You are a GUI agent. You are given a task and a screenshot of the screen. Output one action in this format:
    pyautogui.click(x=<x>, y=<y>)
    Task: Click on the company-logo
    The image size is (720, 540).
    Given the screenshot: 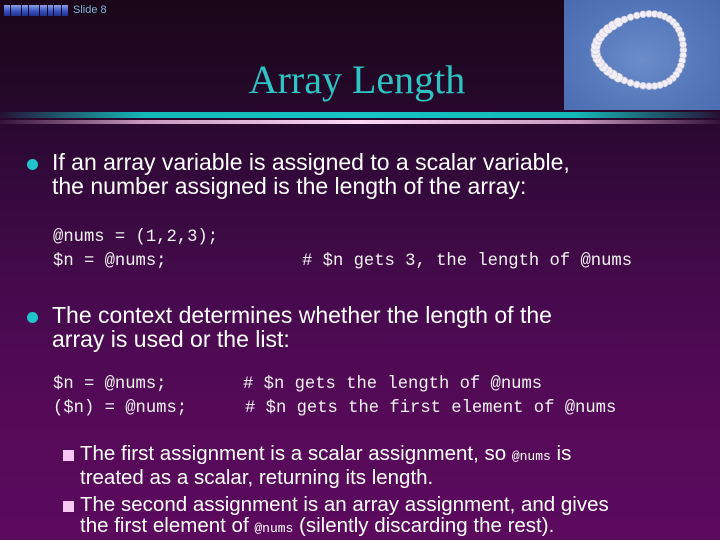 What is the action you would take?
    pyautogui.click(x=36, y=10)
    